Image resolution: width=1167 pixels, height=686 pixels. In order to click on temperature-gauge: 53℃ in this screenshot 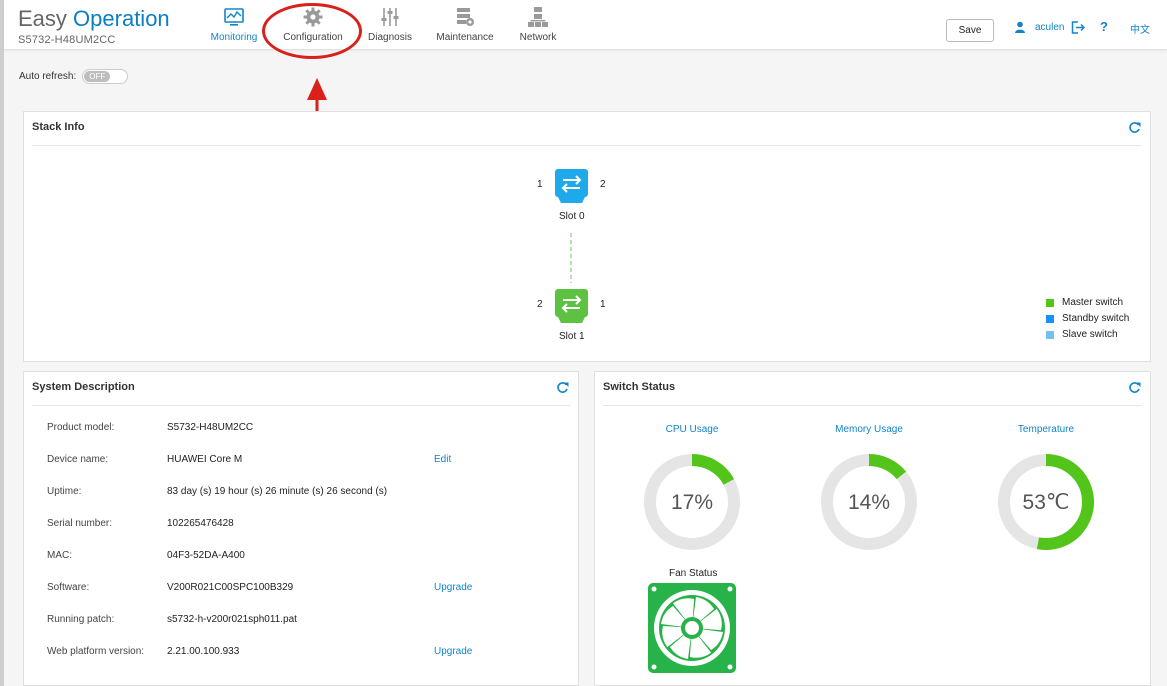, I will do `click(1046, 502)`.